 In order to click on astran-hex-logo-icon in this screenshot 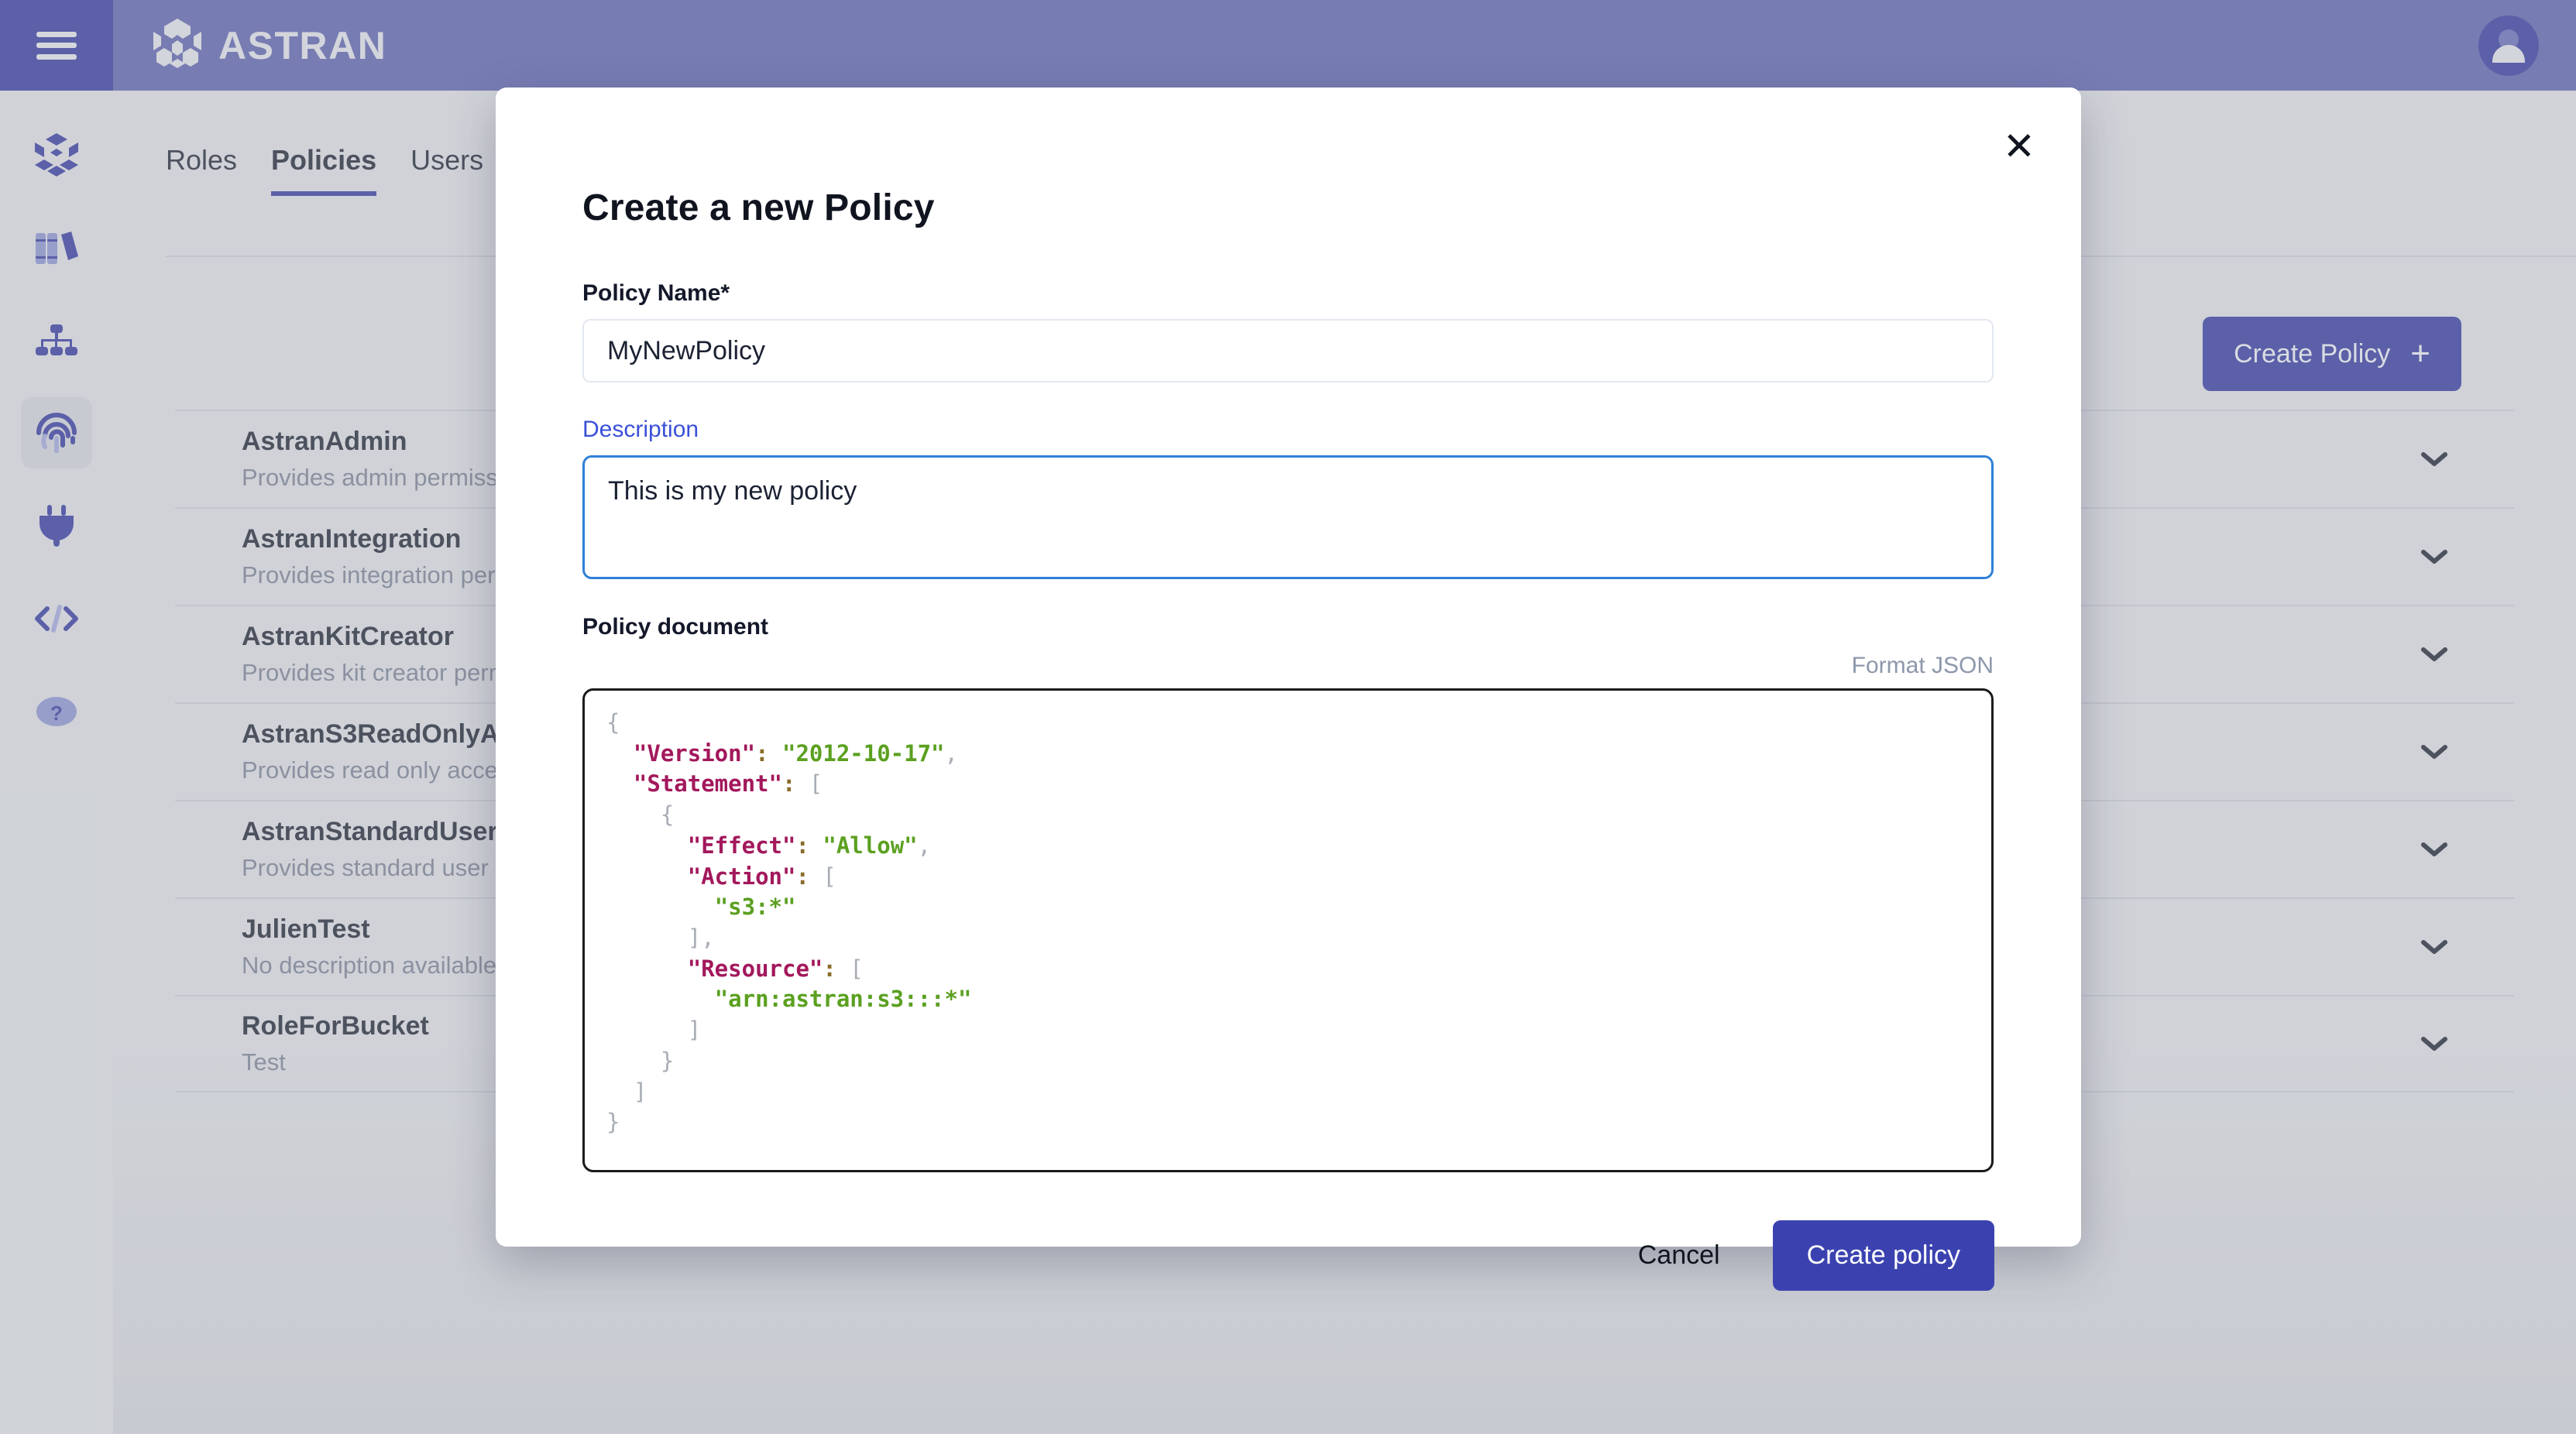, I will do `click(177, 45)`.